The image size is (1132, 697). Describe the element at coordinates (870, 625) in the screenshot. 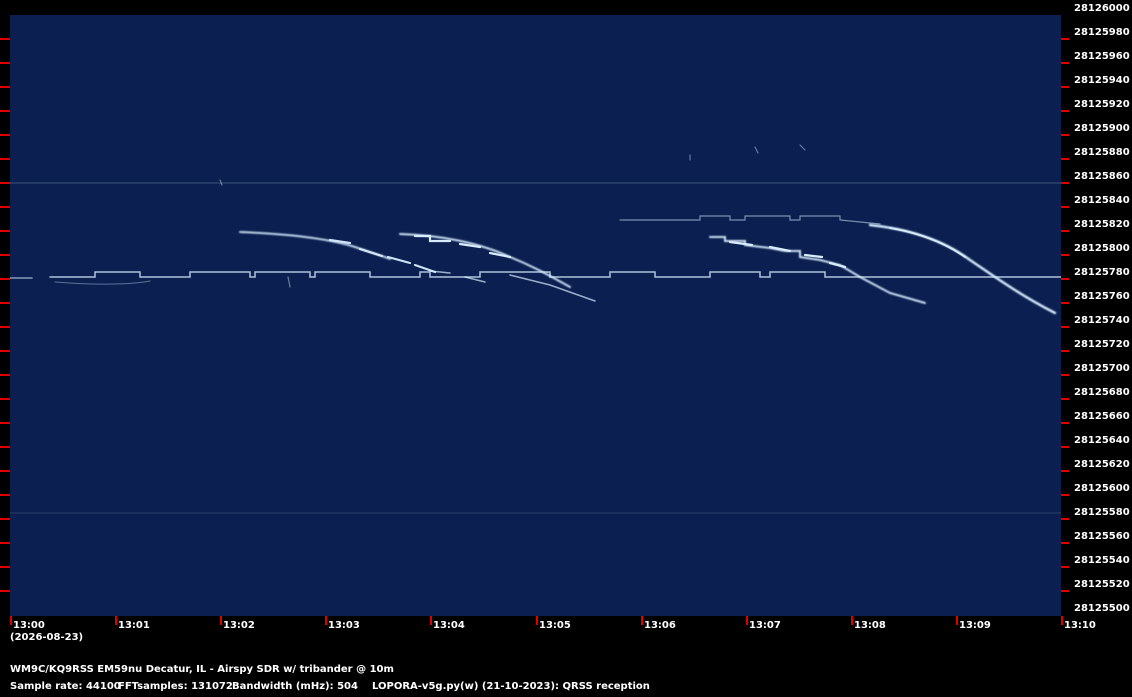

I see `time-label: 13:08` at that location.